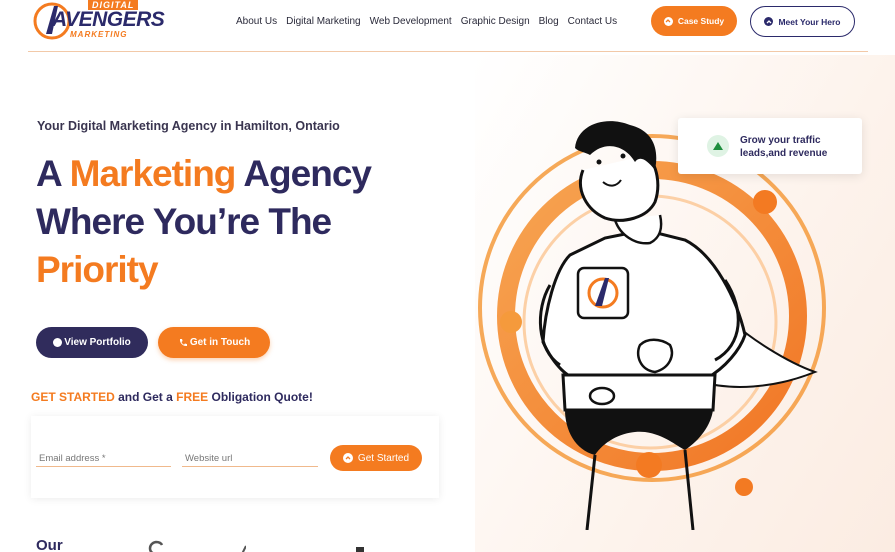 The width and height of the screenshot is (895, 552). Describe the element at coordinates (809, 21) in the screenshot. I see `meet-your-hero-label: Meet Your Hero` at that location.